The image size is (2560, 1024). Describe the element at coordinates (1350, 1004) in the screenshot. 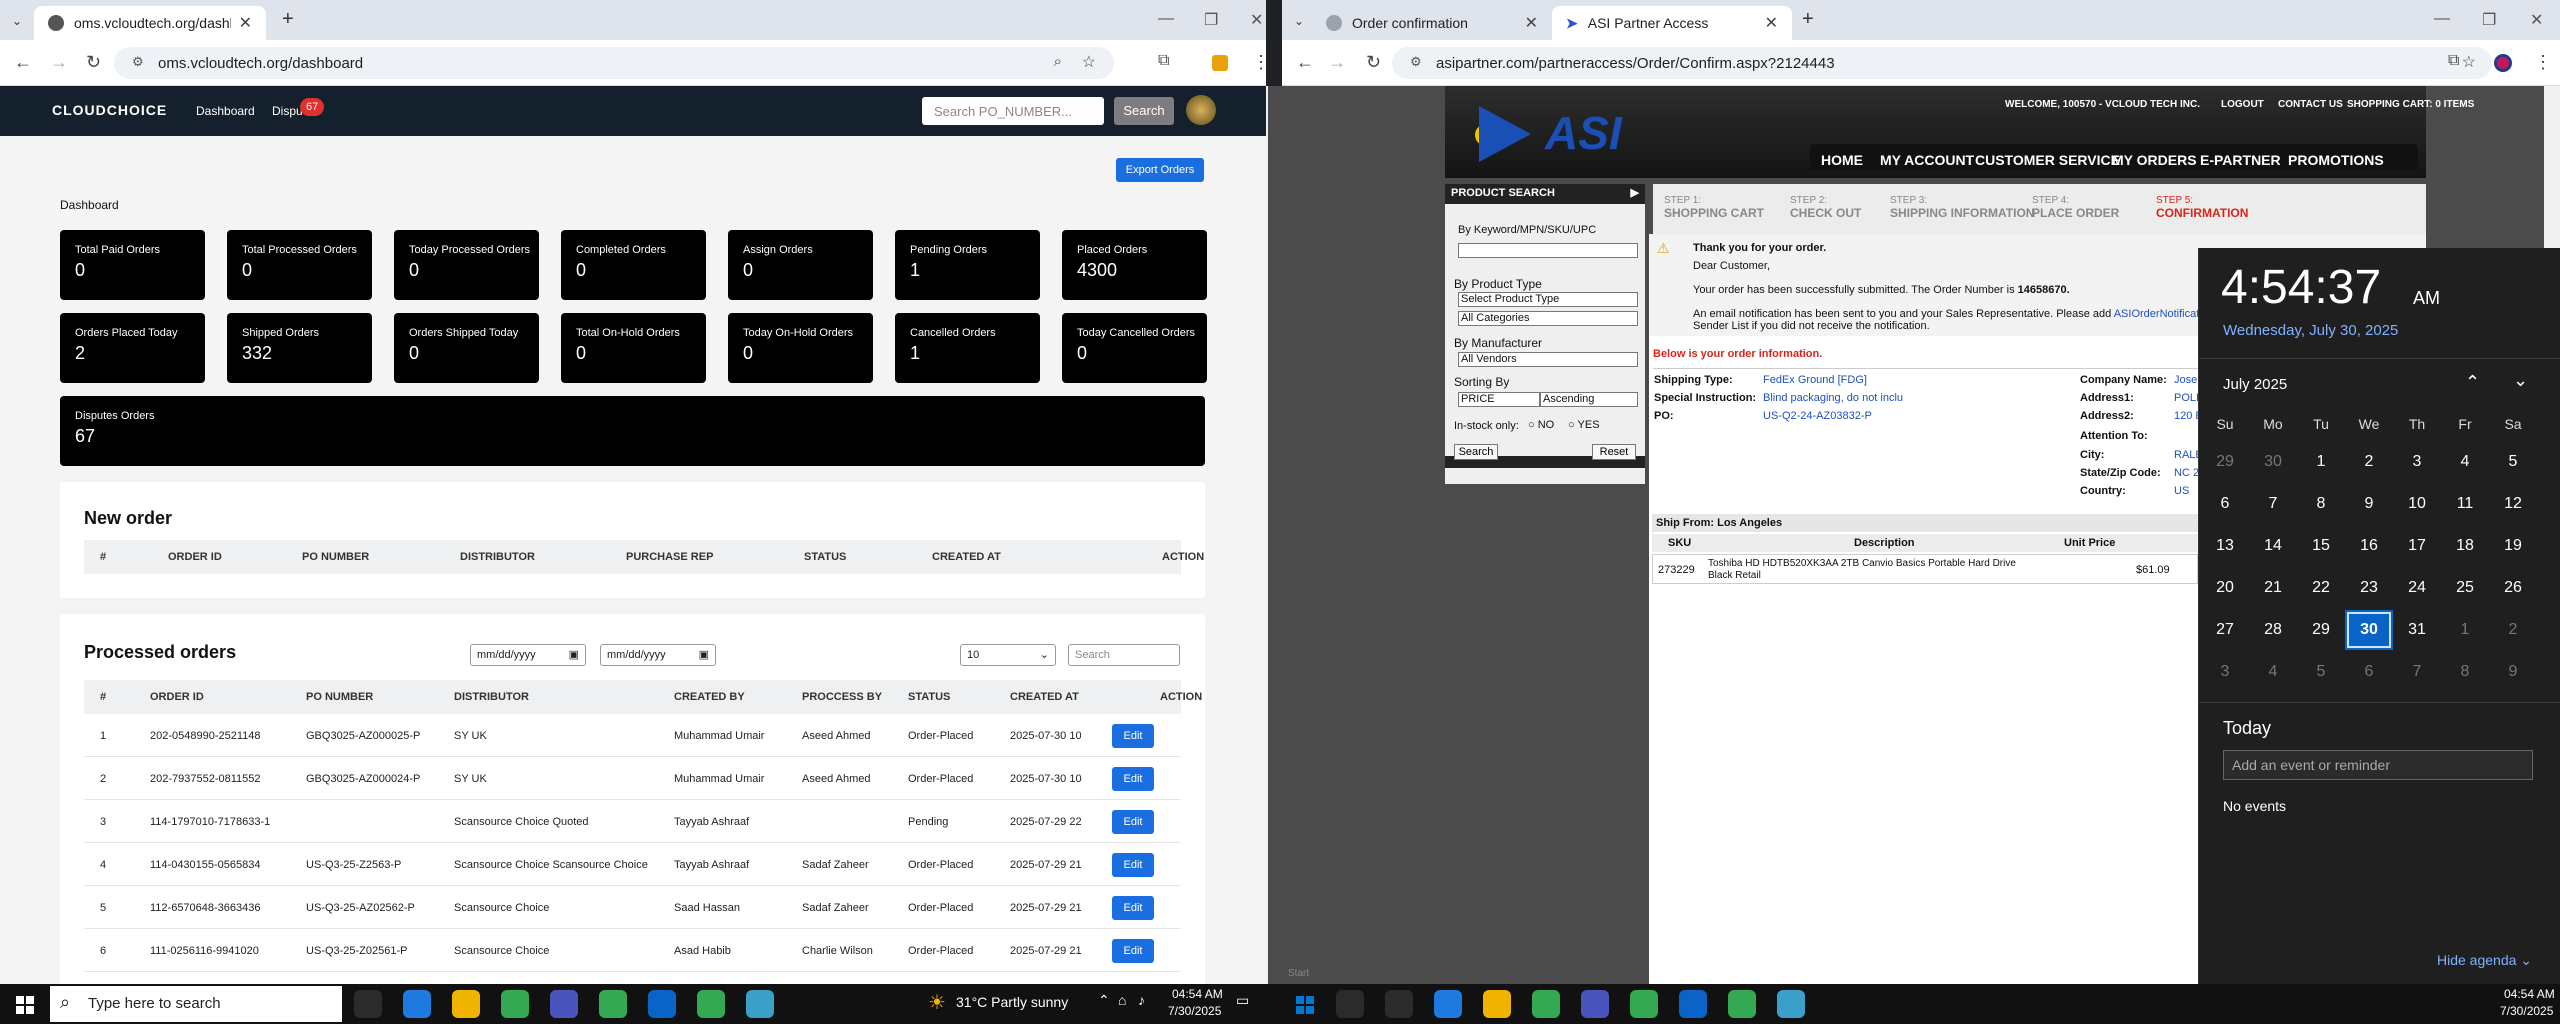

I see `search-icon` at that location.